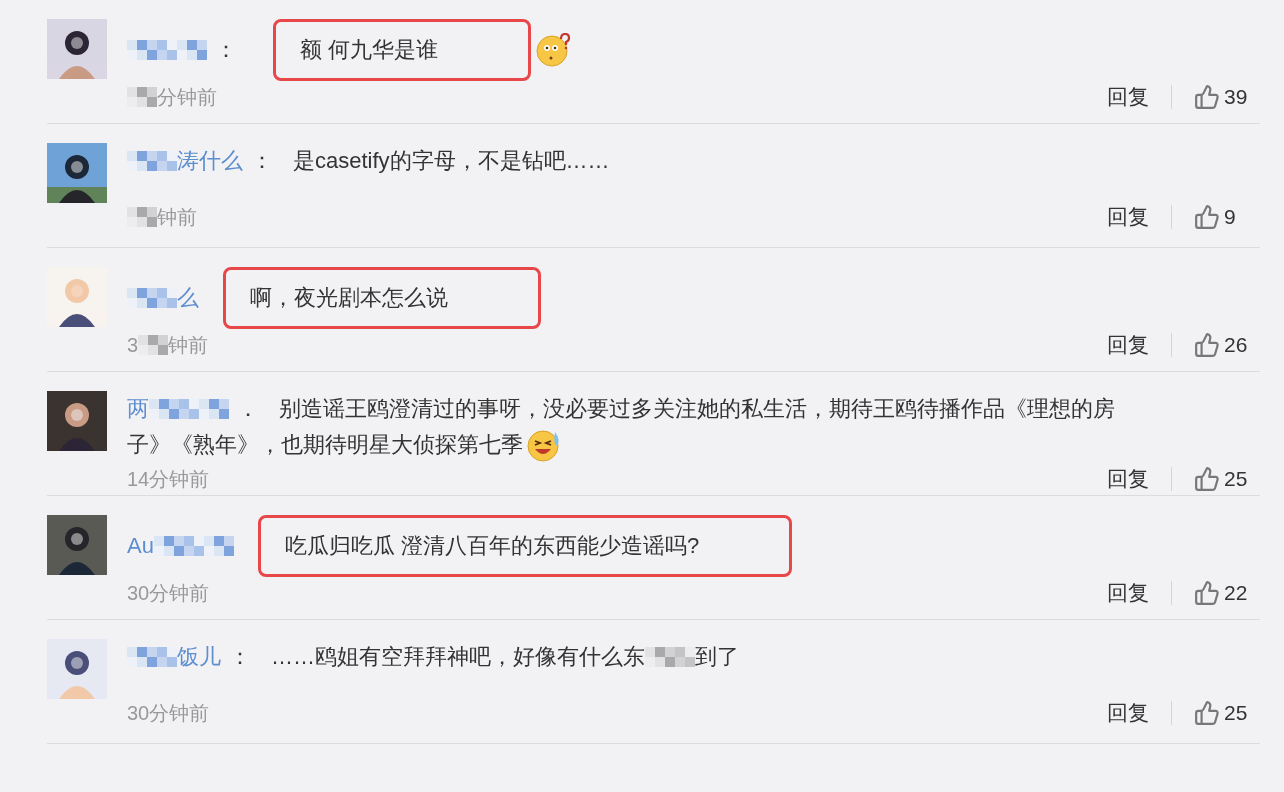  I want to click on comment-text: 别造谣王鸥澄清过的事呀，没必要过多关注她的私生活，期待王鸥待播作品《理想的房, so click(697, 409).